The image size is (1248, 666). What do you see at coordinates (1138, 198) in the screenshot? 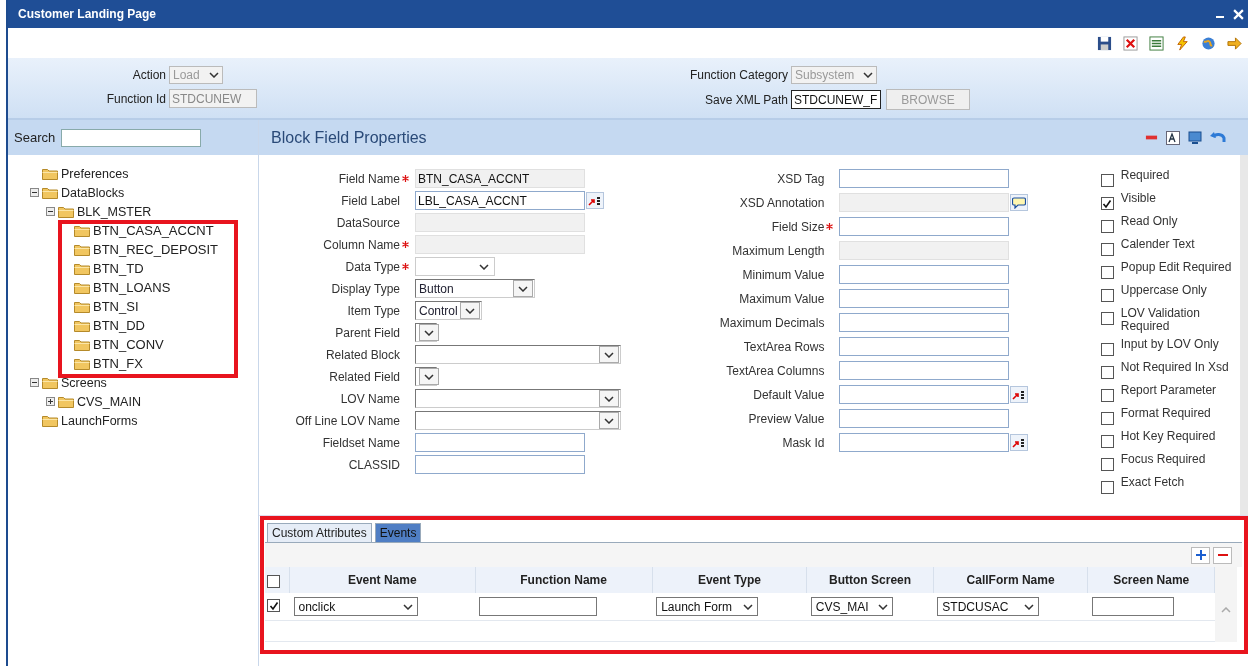
I see `checkbox-label: Visible` at bounding box center [1138, 198].